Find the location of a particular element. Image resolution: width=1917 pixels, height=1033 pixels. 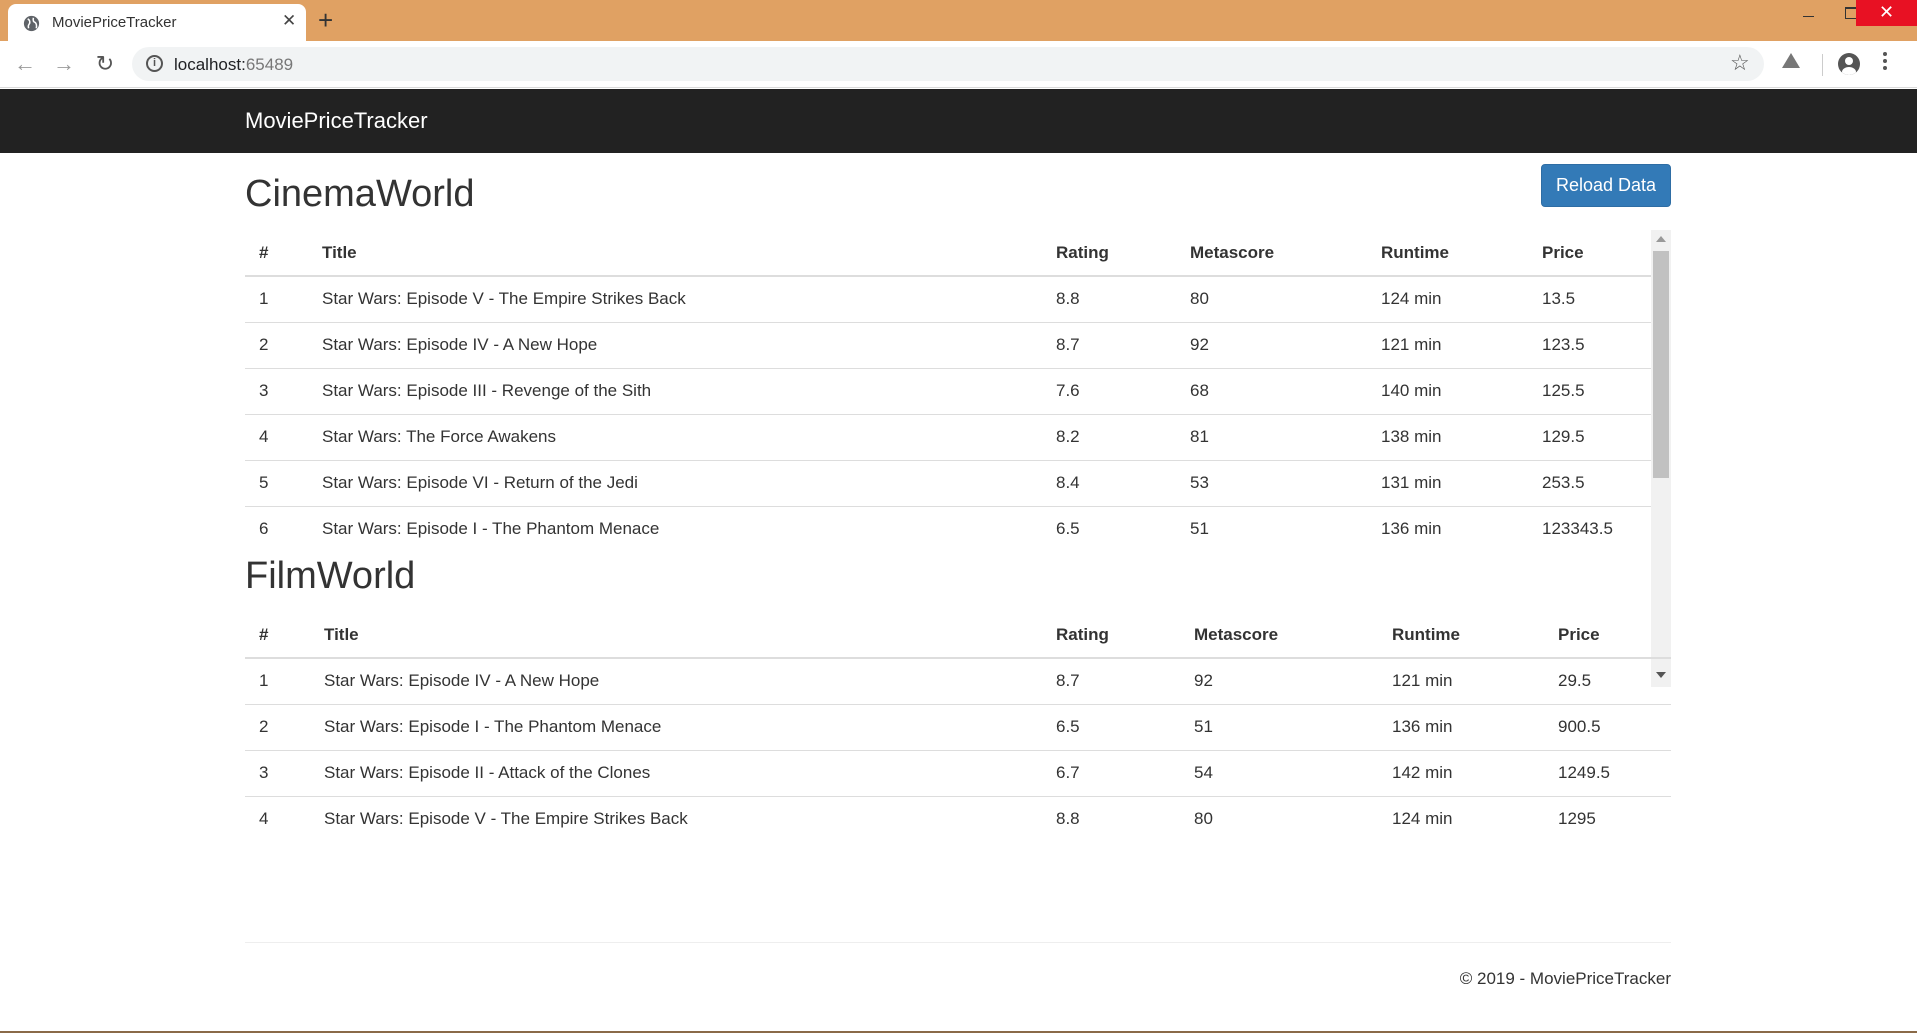

cell-price: 1249.5 is located at coordinates (1607, 773).